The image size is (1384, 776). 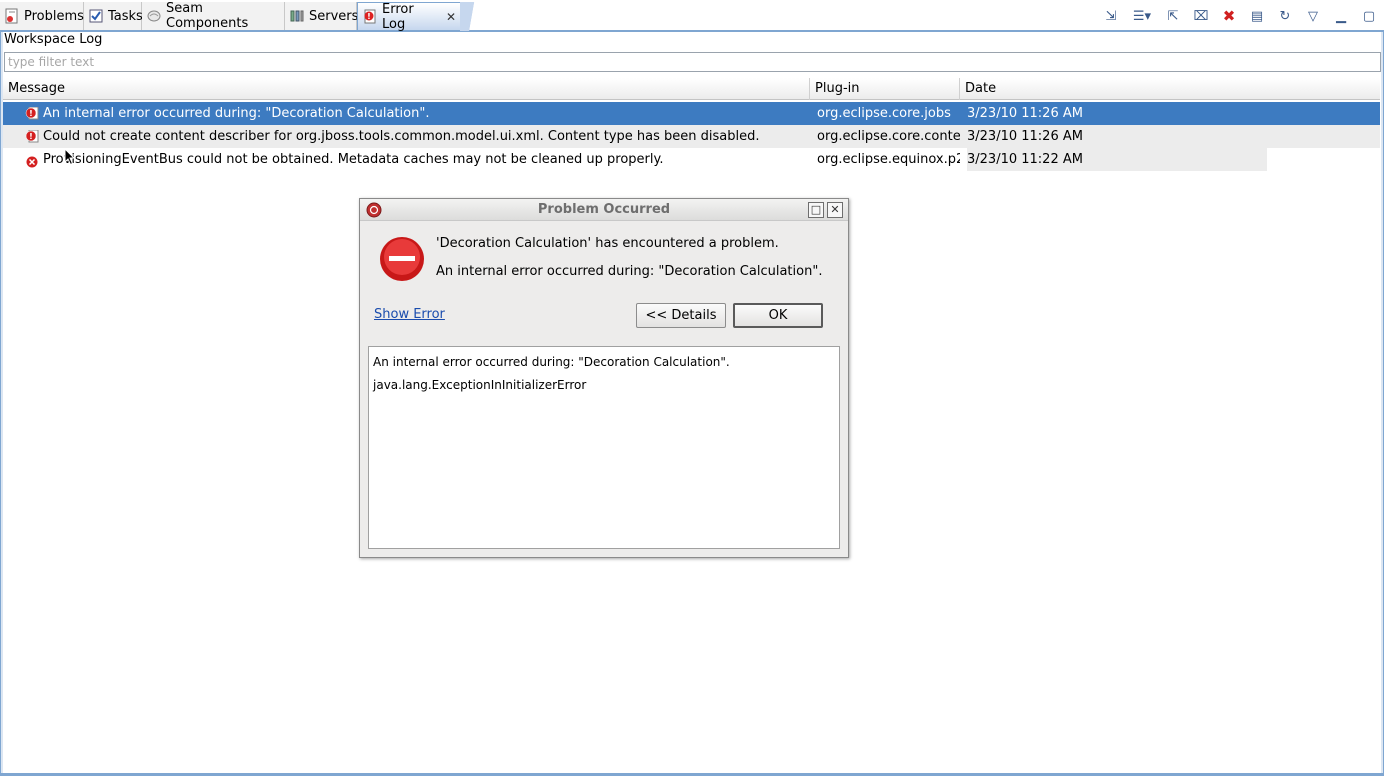 I want to click on show-error-link: Show Error, so click(x=409, y=314).